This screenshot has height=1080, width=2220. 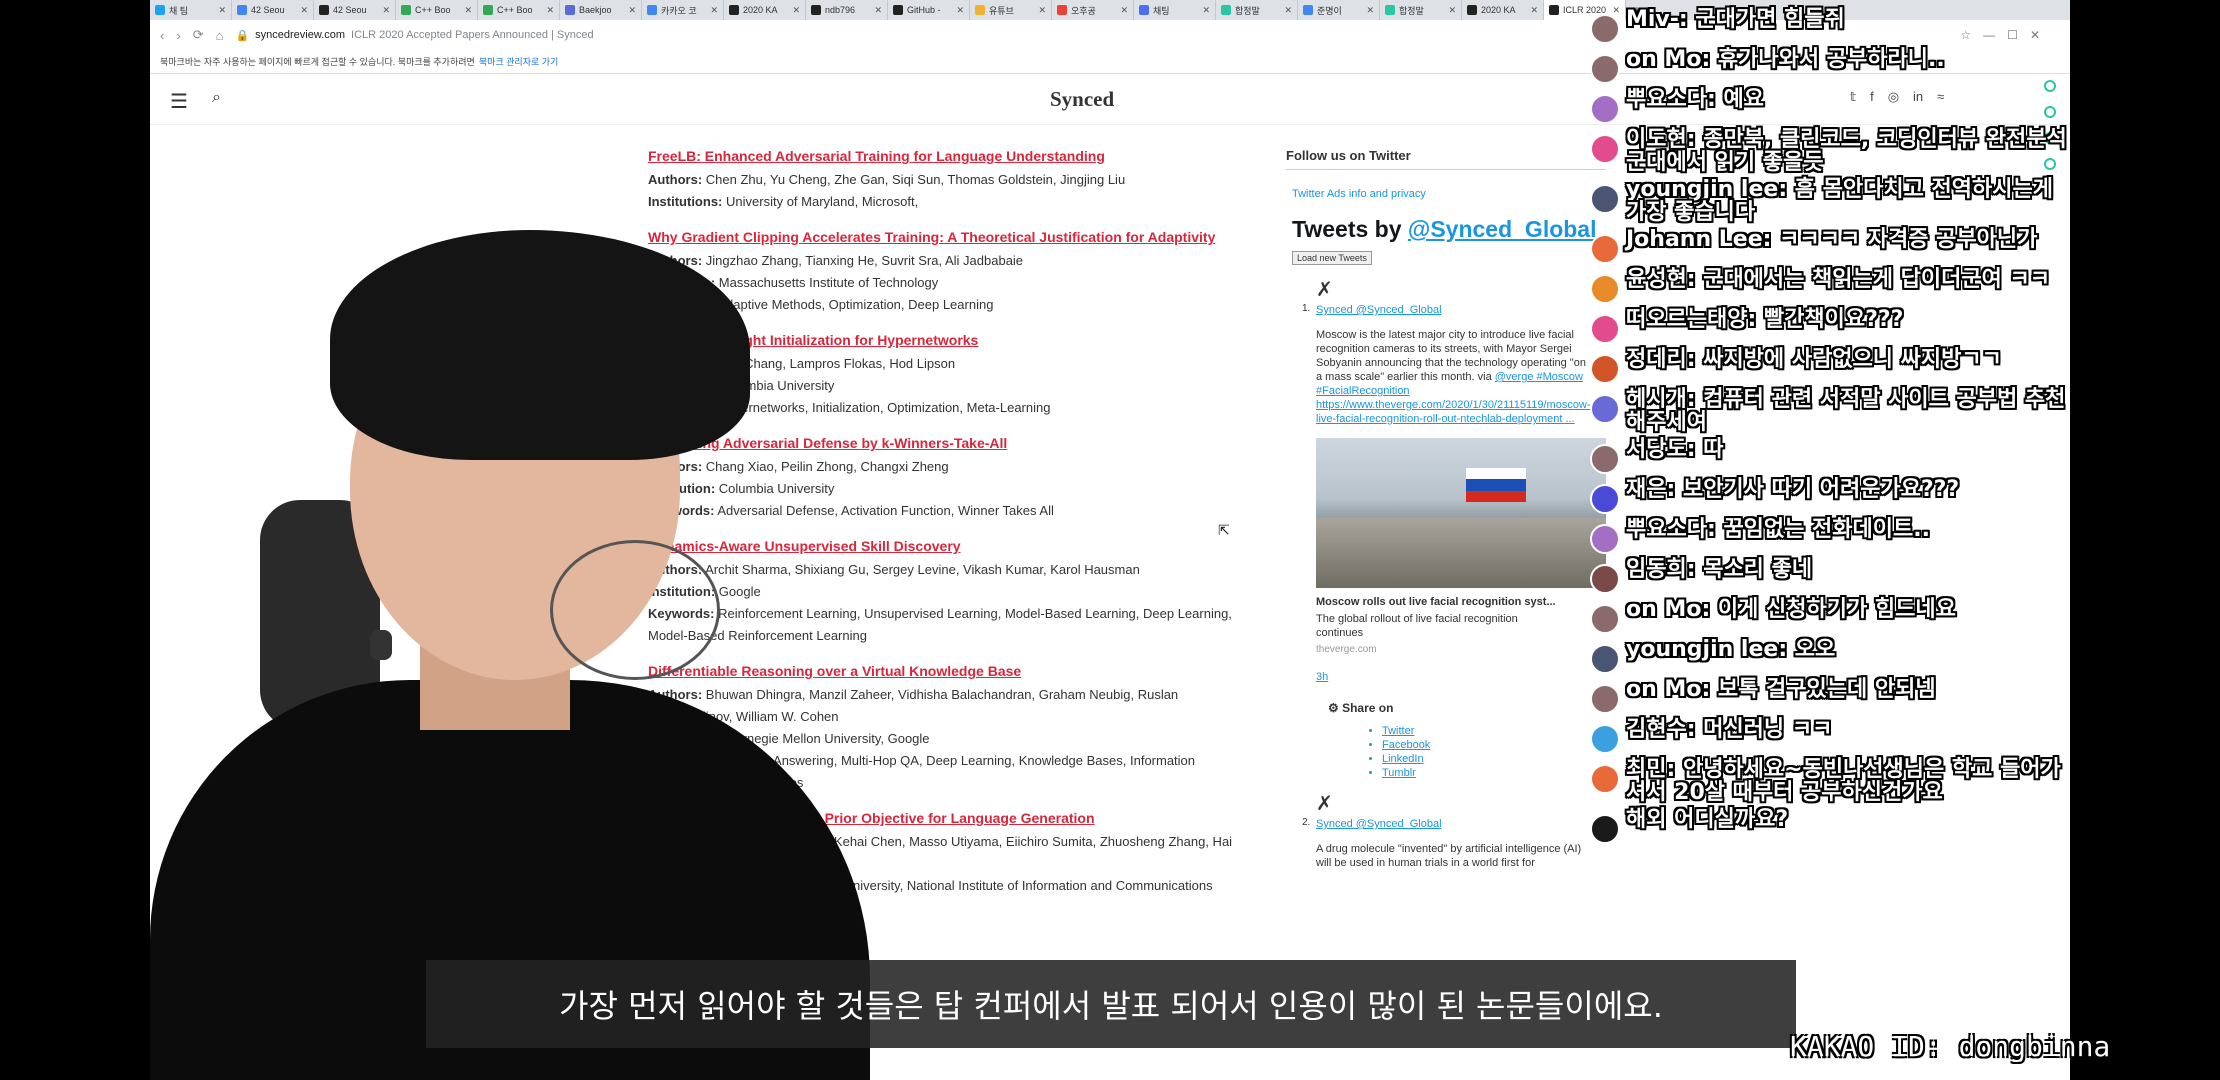 What do you see at coordinates (1082, 99) in the screenshot?
I see `site-logo: Synced` at bounding box center [1082, 99].